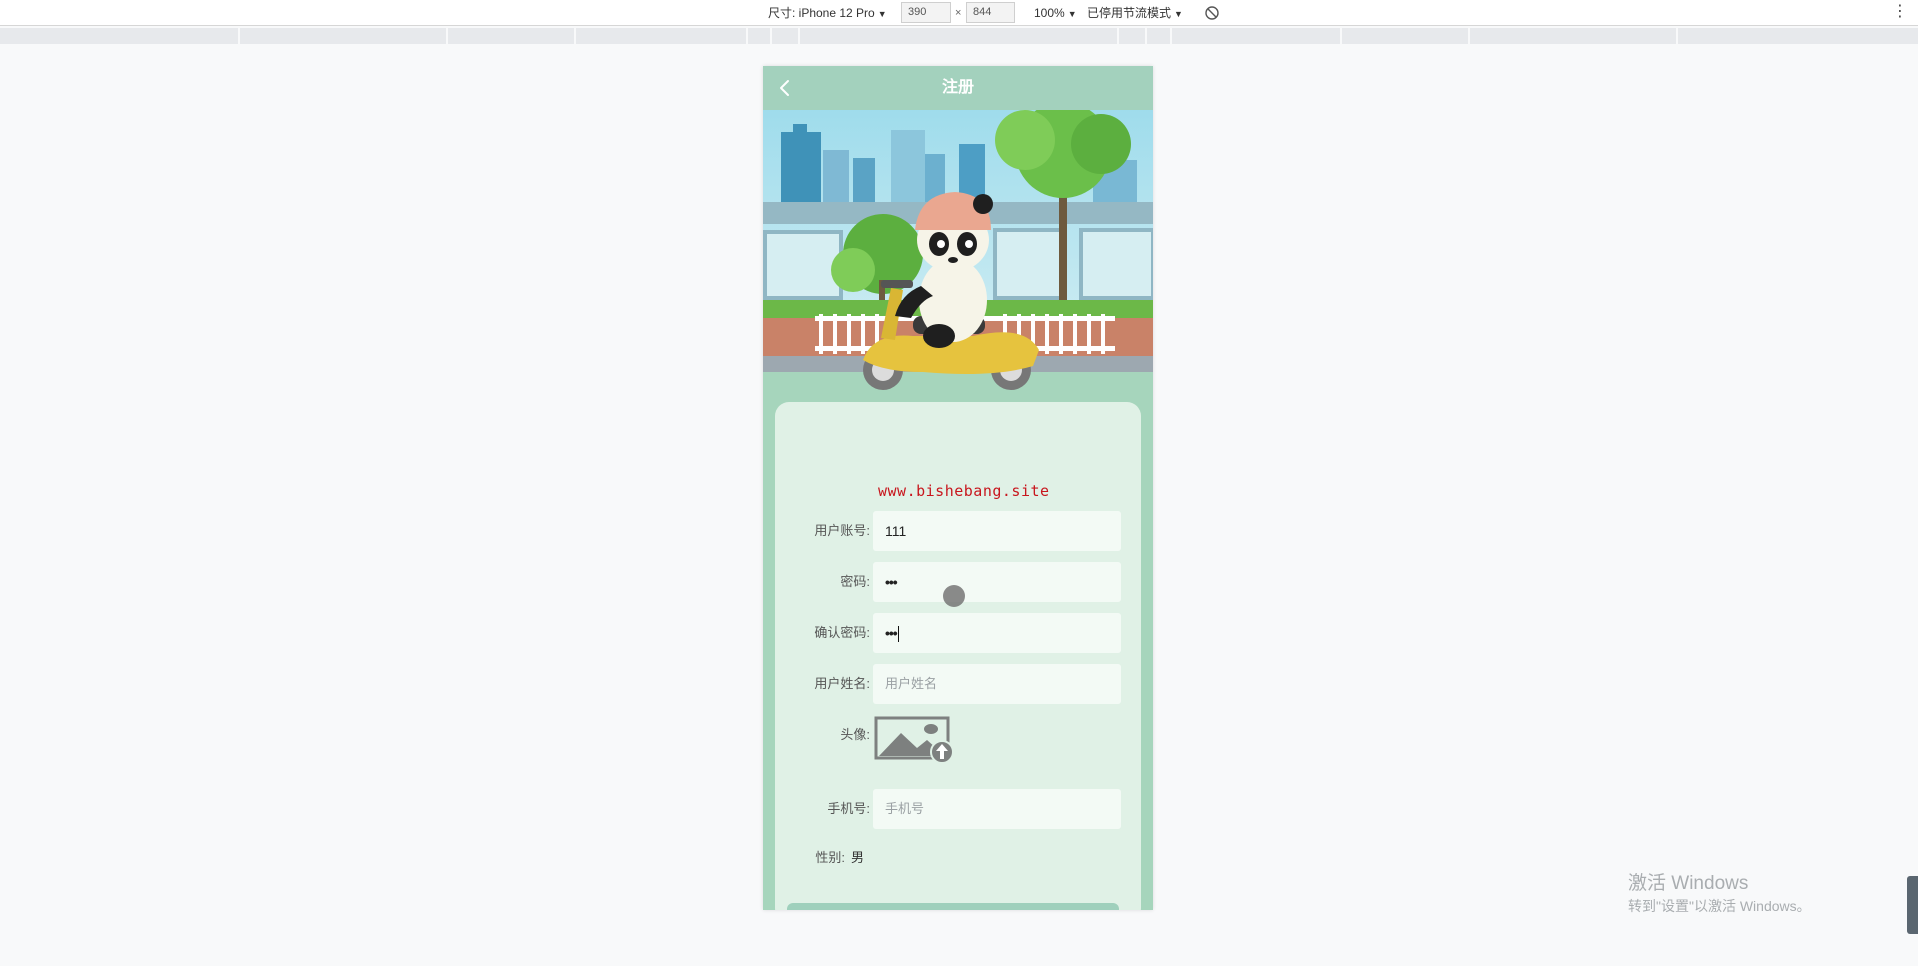  Describe the element at coordinates (997, 633) in the screenshot. I see `confirm-password-input: •••` at that location.